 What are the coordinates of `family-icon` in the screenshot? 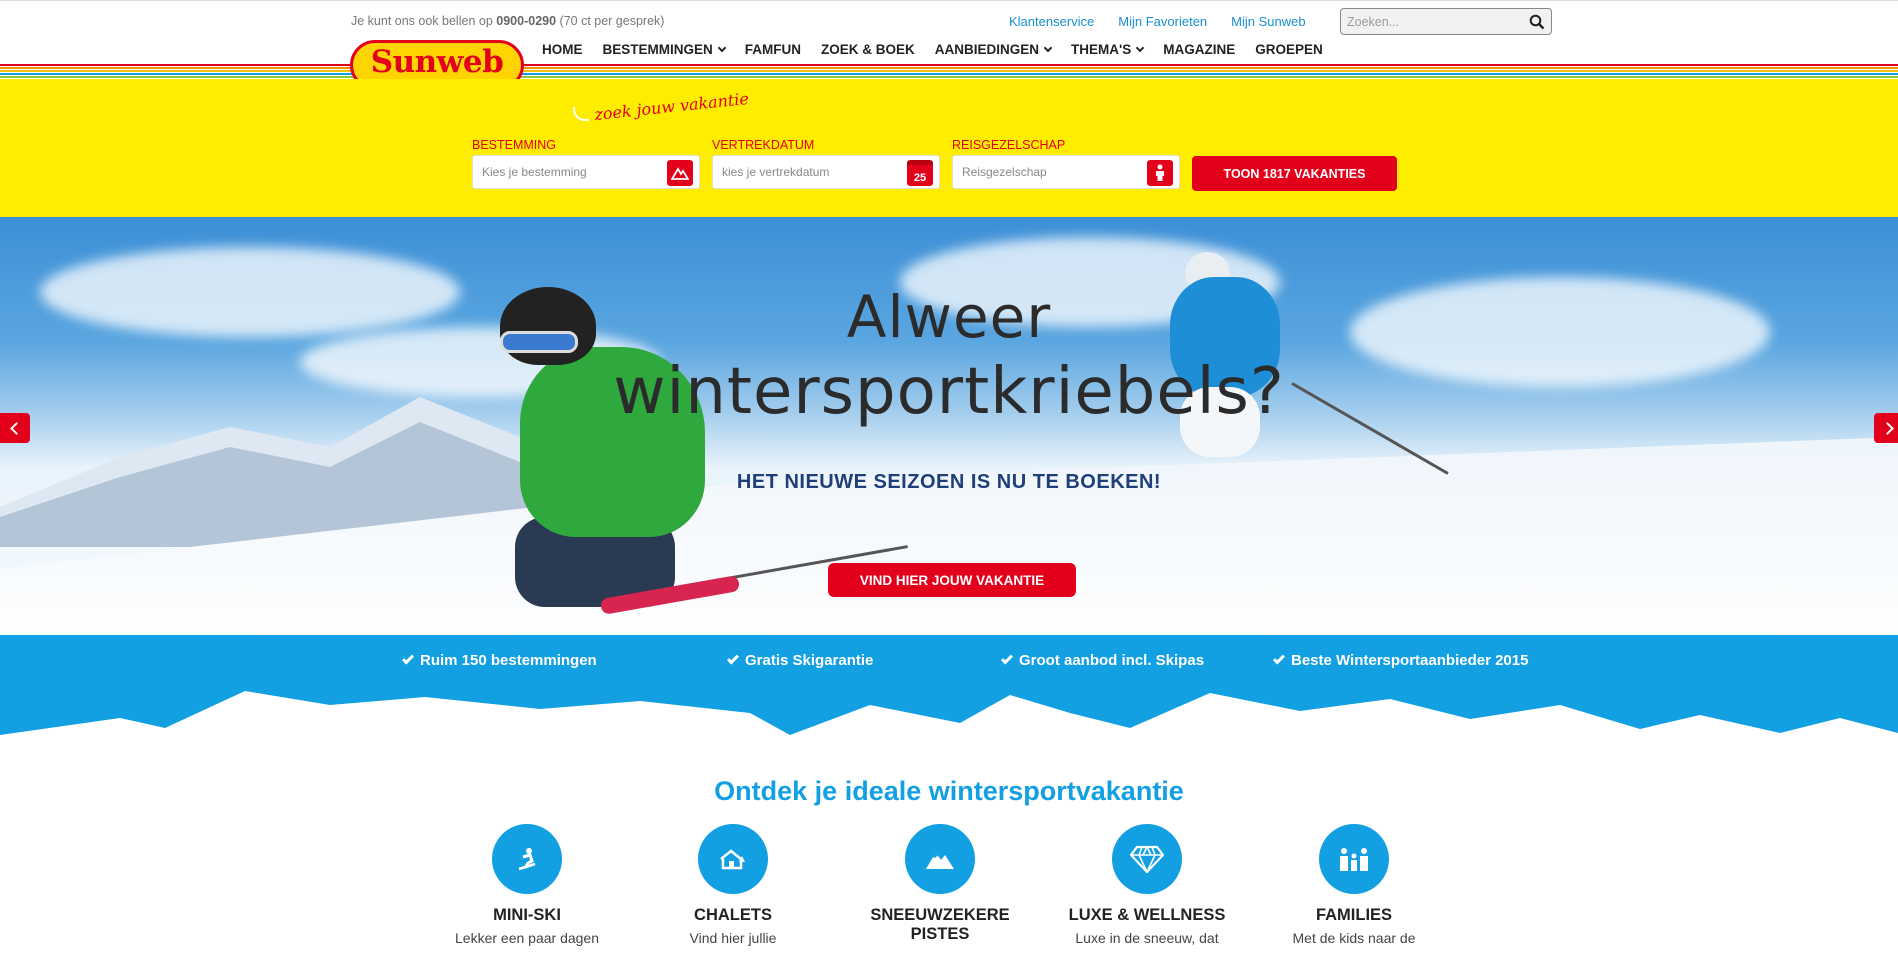 It's located at (1354, 859).